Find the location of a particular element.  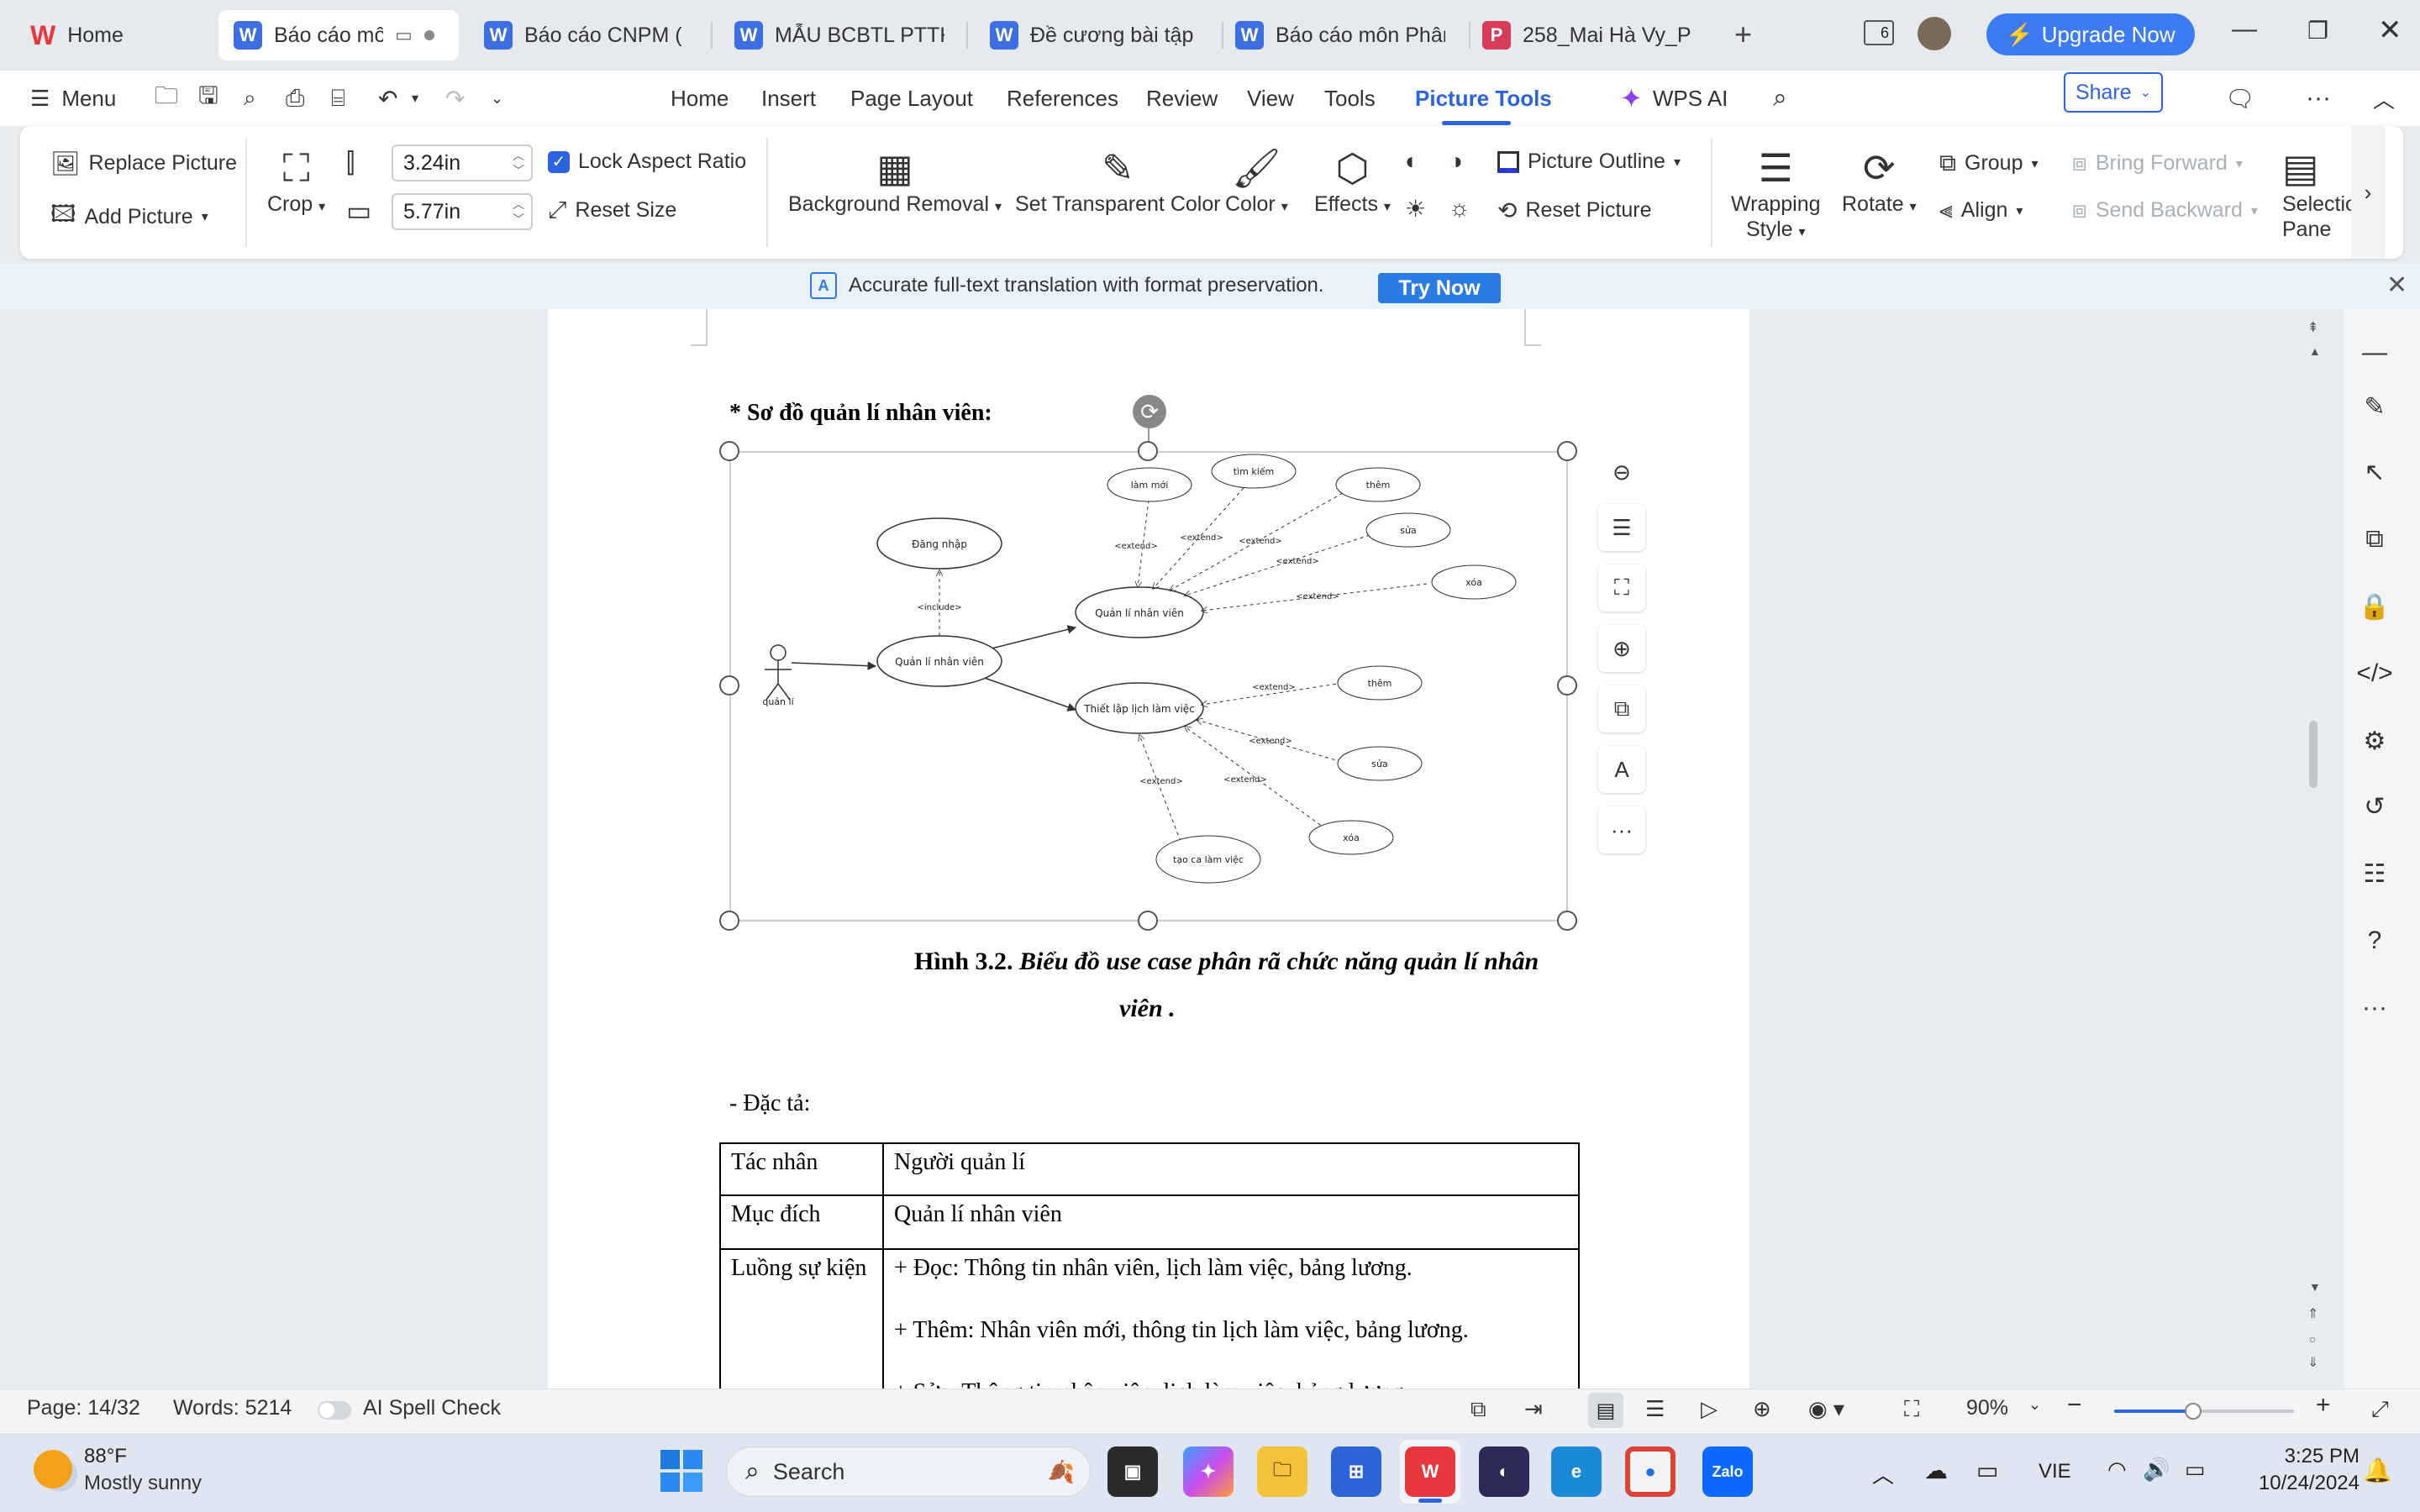

microsoft-store-icon: ⊞ is located at coordinates (1356, 1471).